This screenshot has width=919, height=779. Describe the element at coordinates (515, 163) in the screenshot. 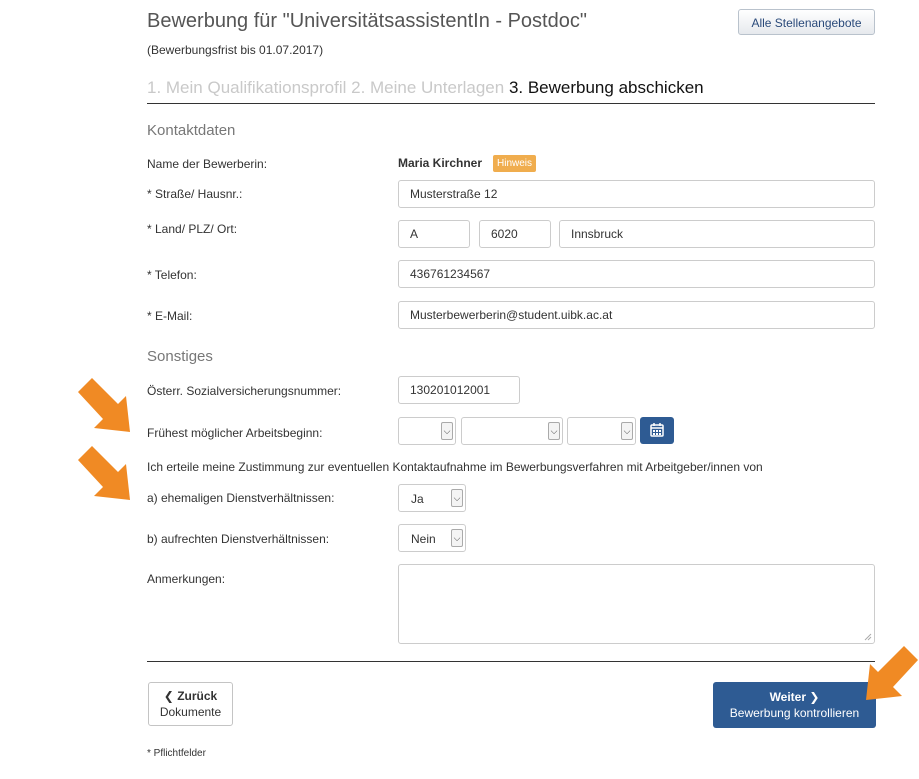

I see `hint-badge: Hinweis` at that location.